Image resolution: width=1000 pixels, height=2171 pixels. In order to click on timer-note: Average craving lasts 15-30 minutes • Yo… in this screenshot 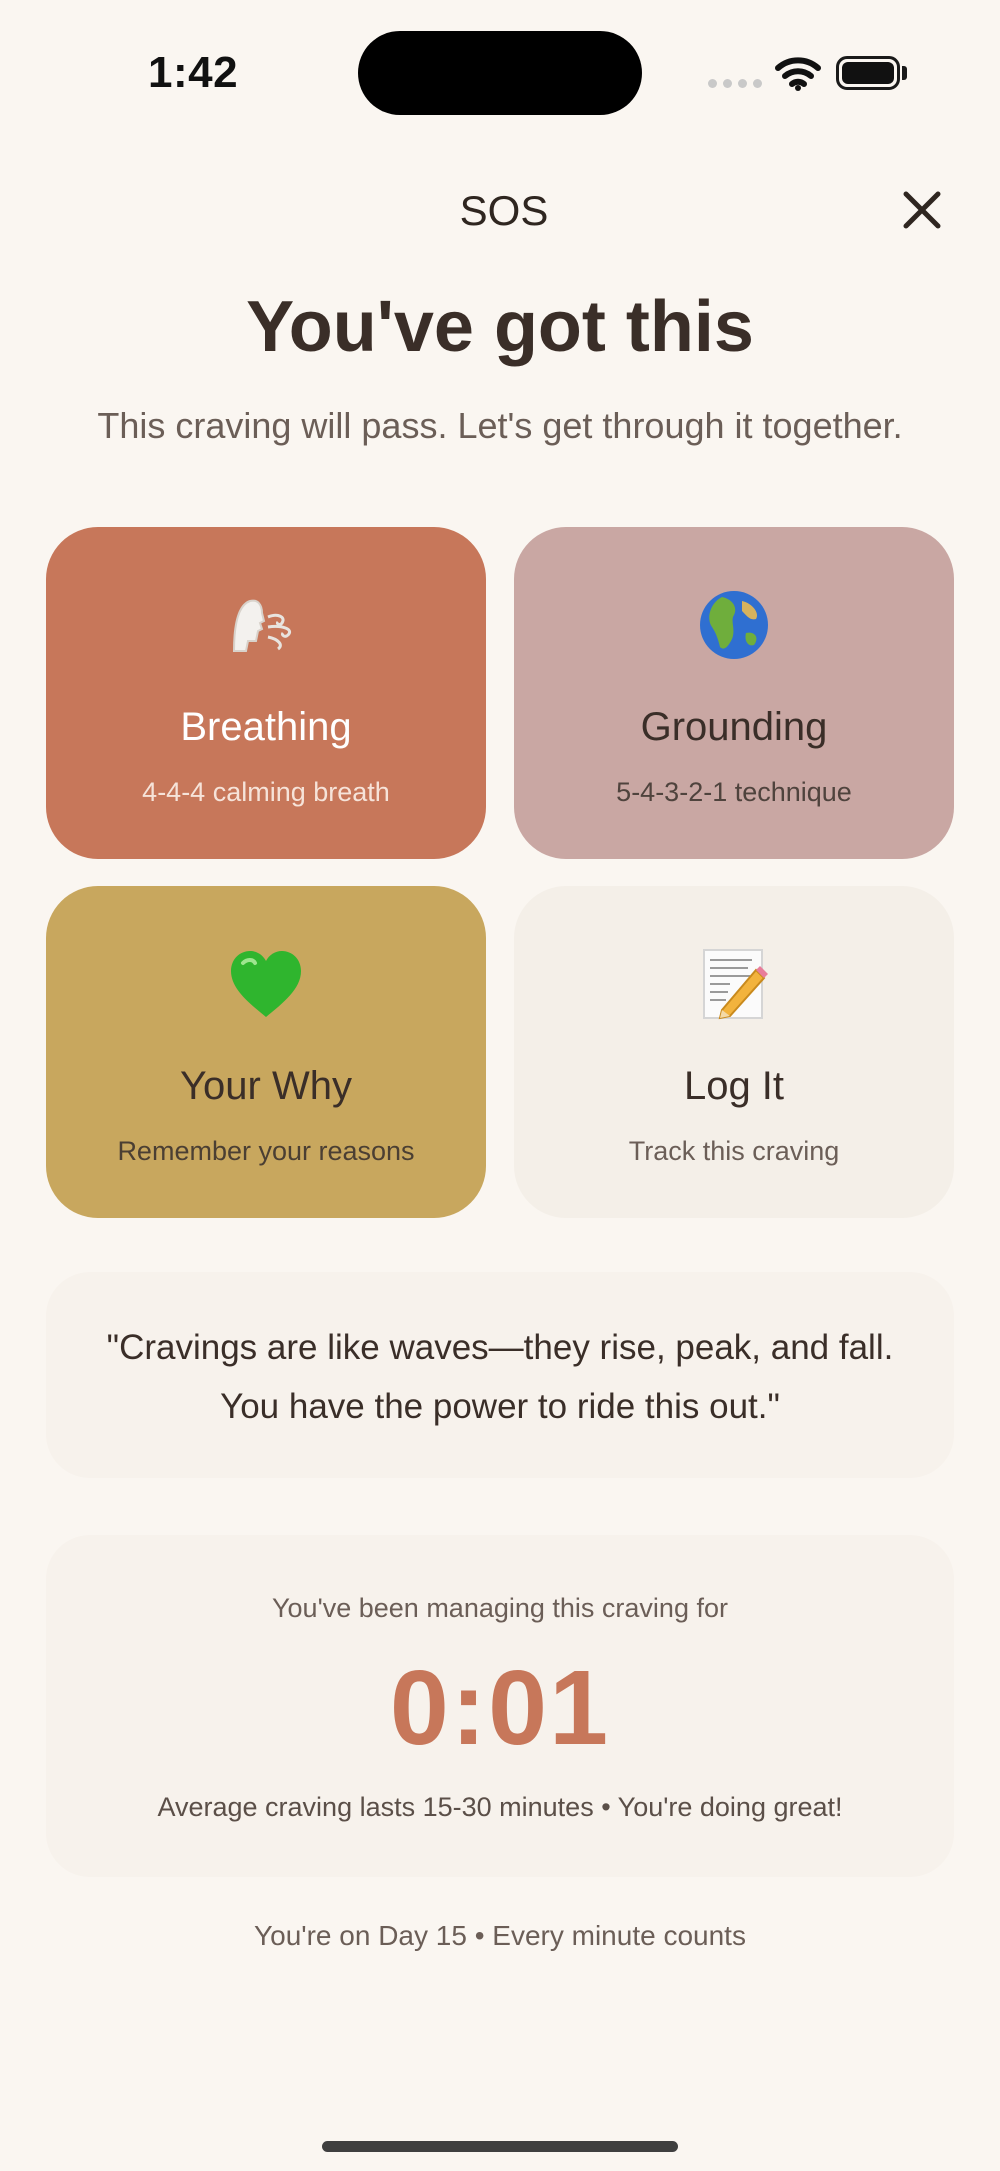, I will do `click(500, 1807)`.